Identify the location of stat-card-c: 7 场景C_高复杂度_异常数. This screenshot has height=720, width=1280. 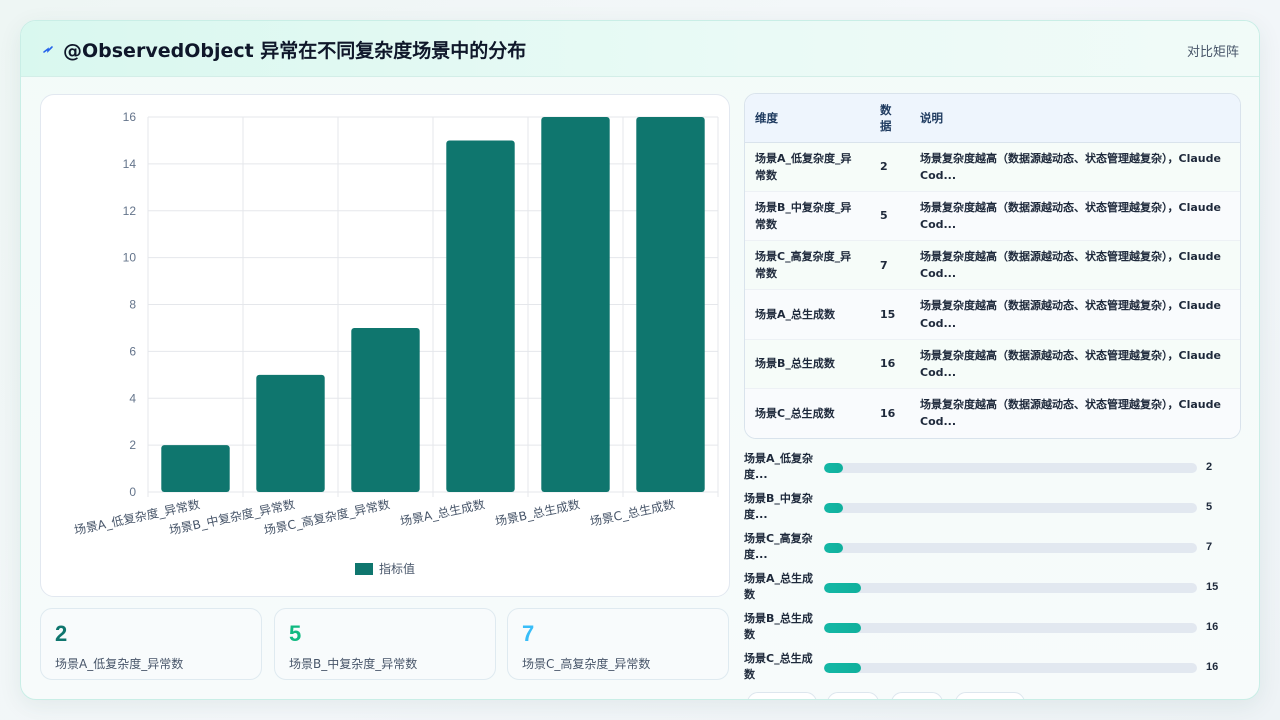
(618, 644).